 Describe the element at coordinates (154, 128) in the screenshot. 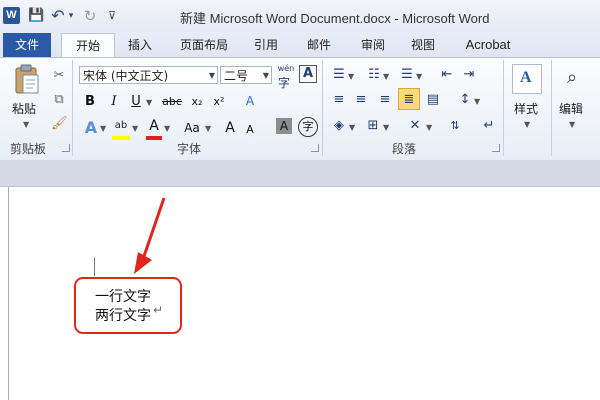

I see `font-color-button: A` at that location.